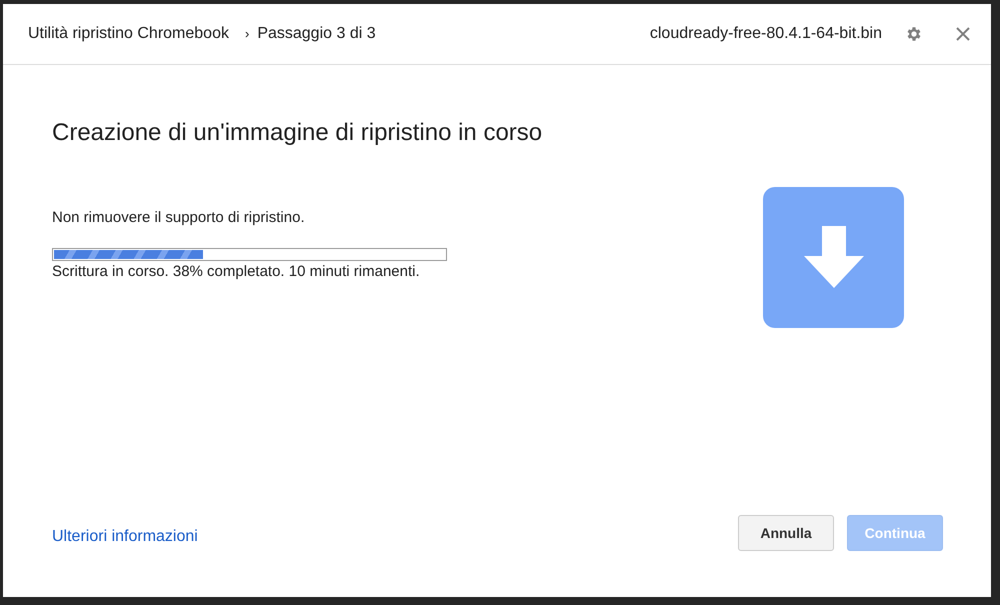 The width and height of the screenshot is (1000, 605). Describe the element at coordinates (833, 257) in the screenshot. I see `download-icon` at that location.